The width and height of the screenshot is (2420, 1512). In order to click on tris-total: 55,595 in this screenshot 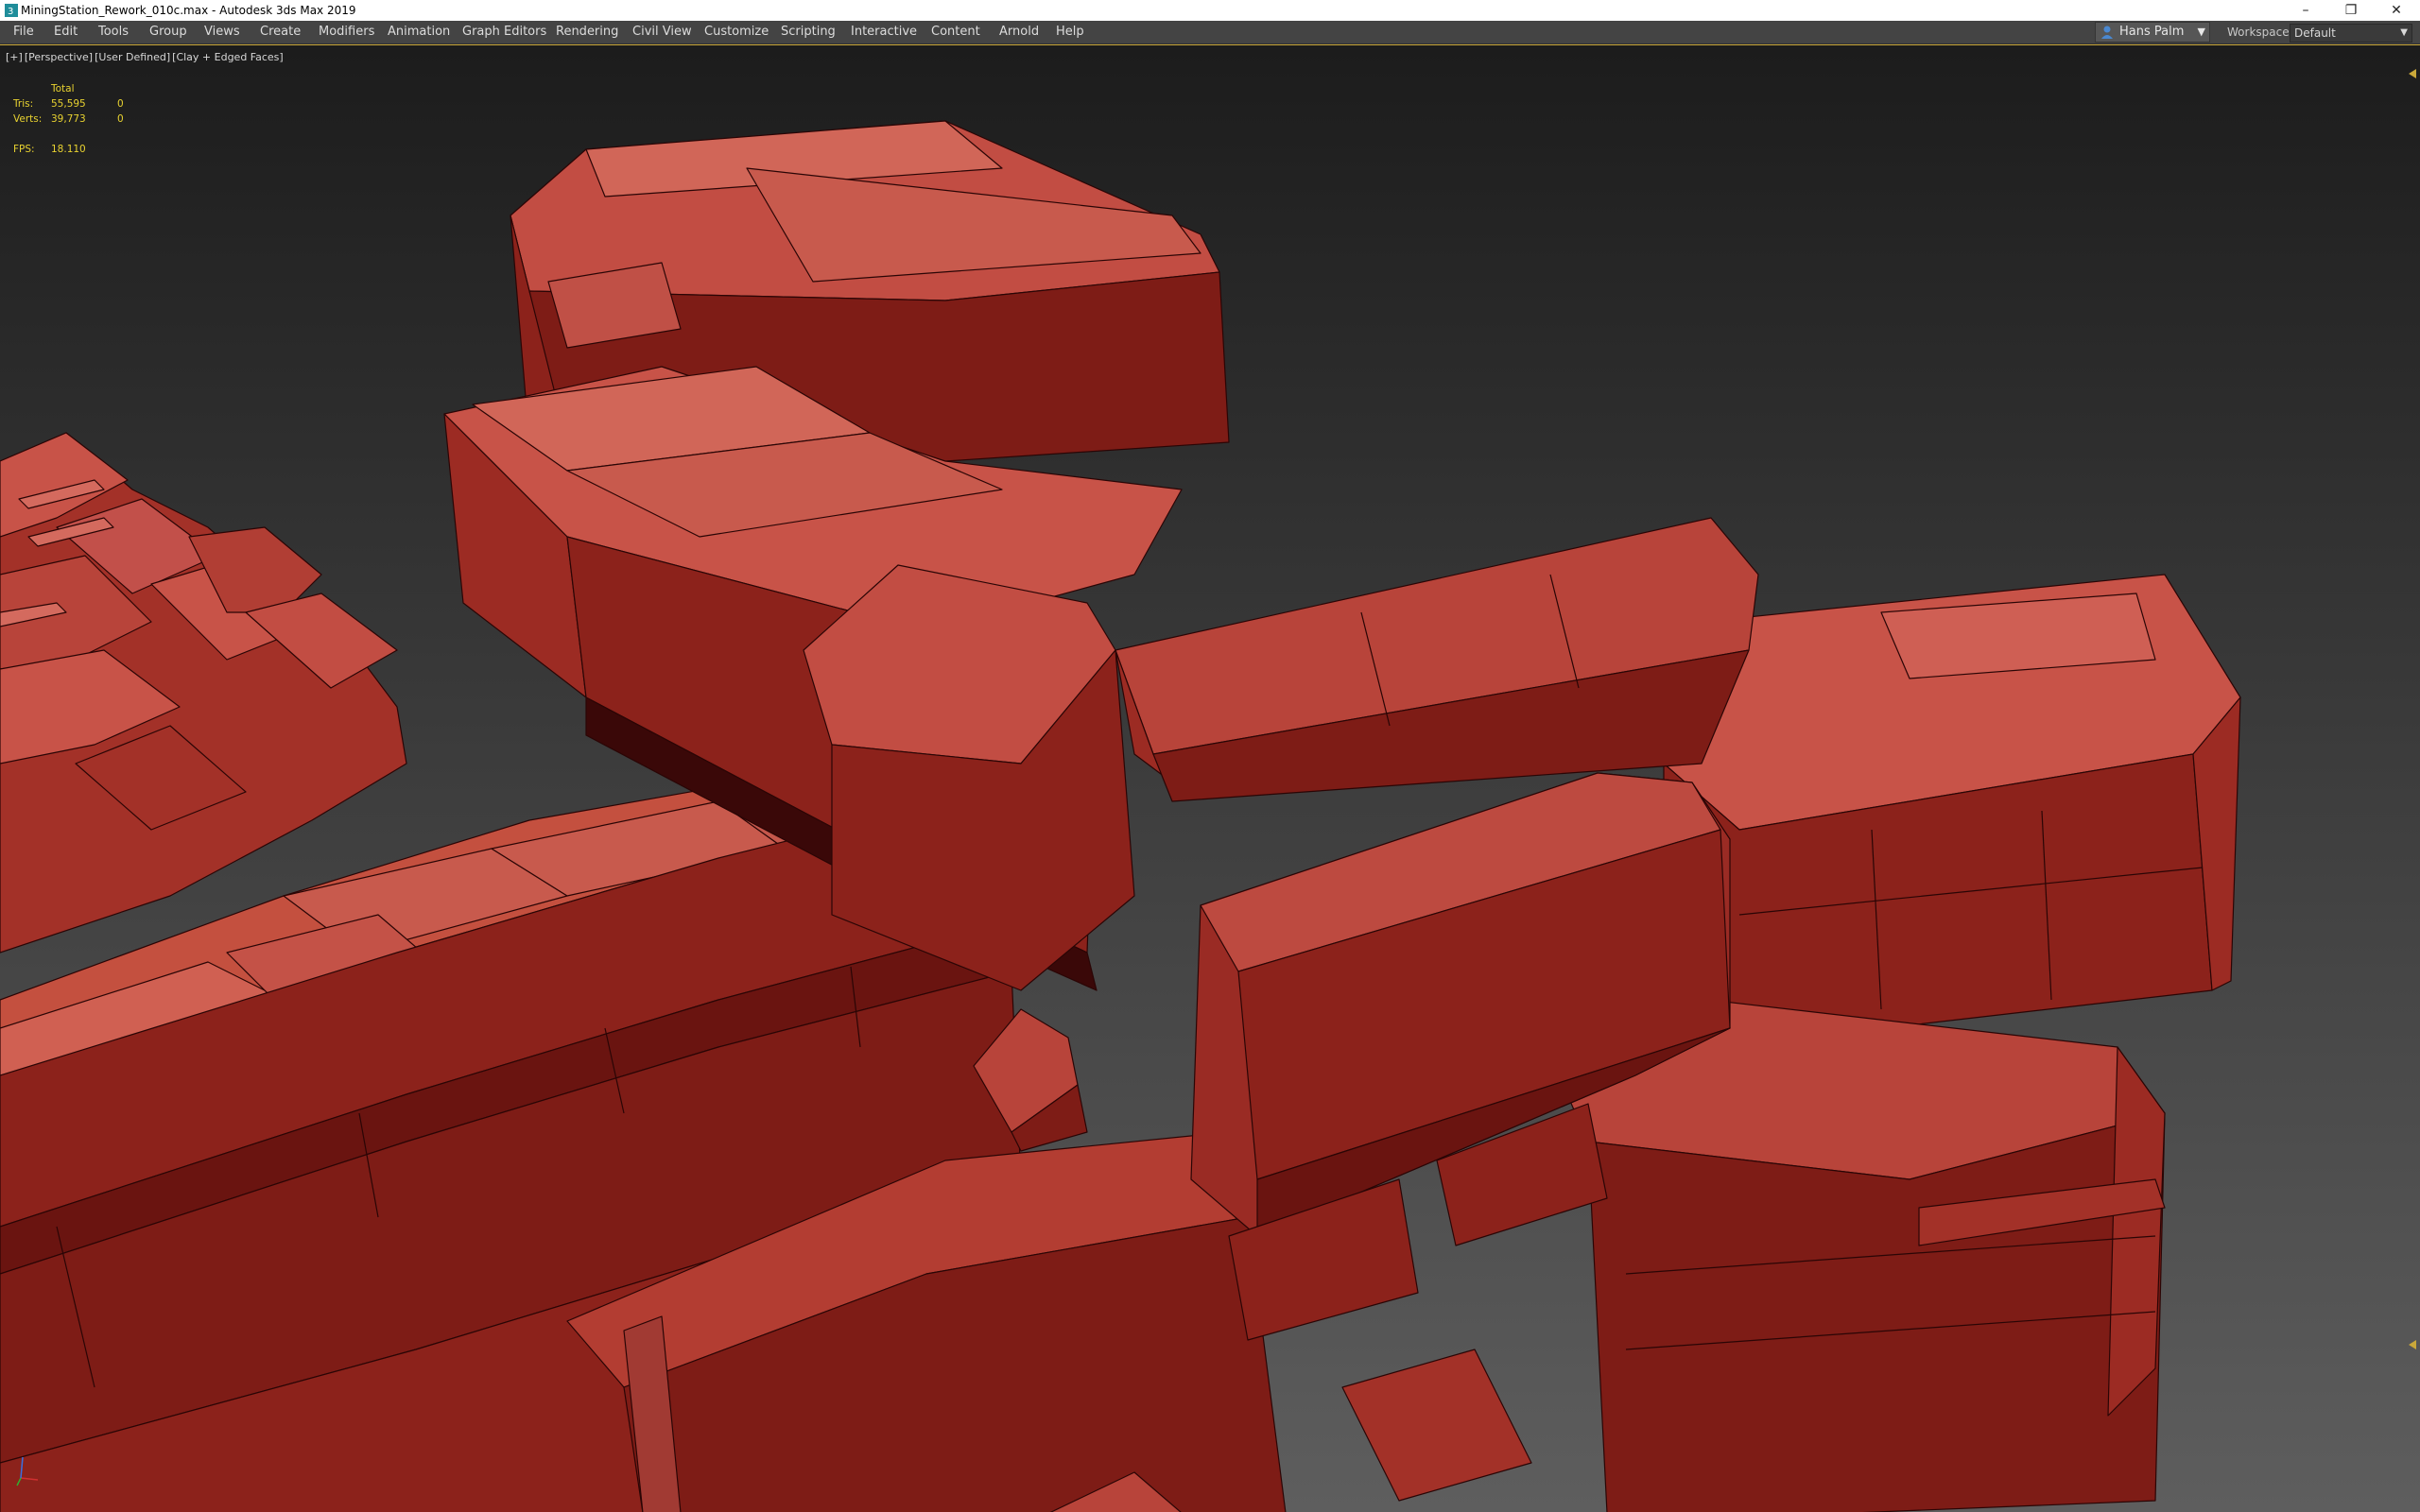, I will do `click(68, 104)`.